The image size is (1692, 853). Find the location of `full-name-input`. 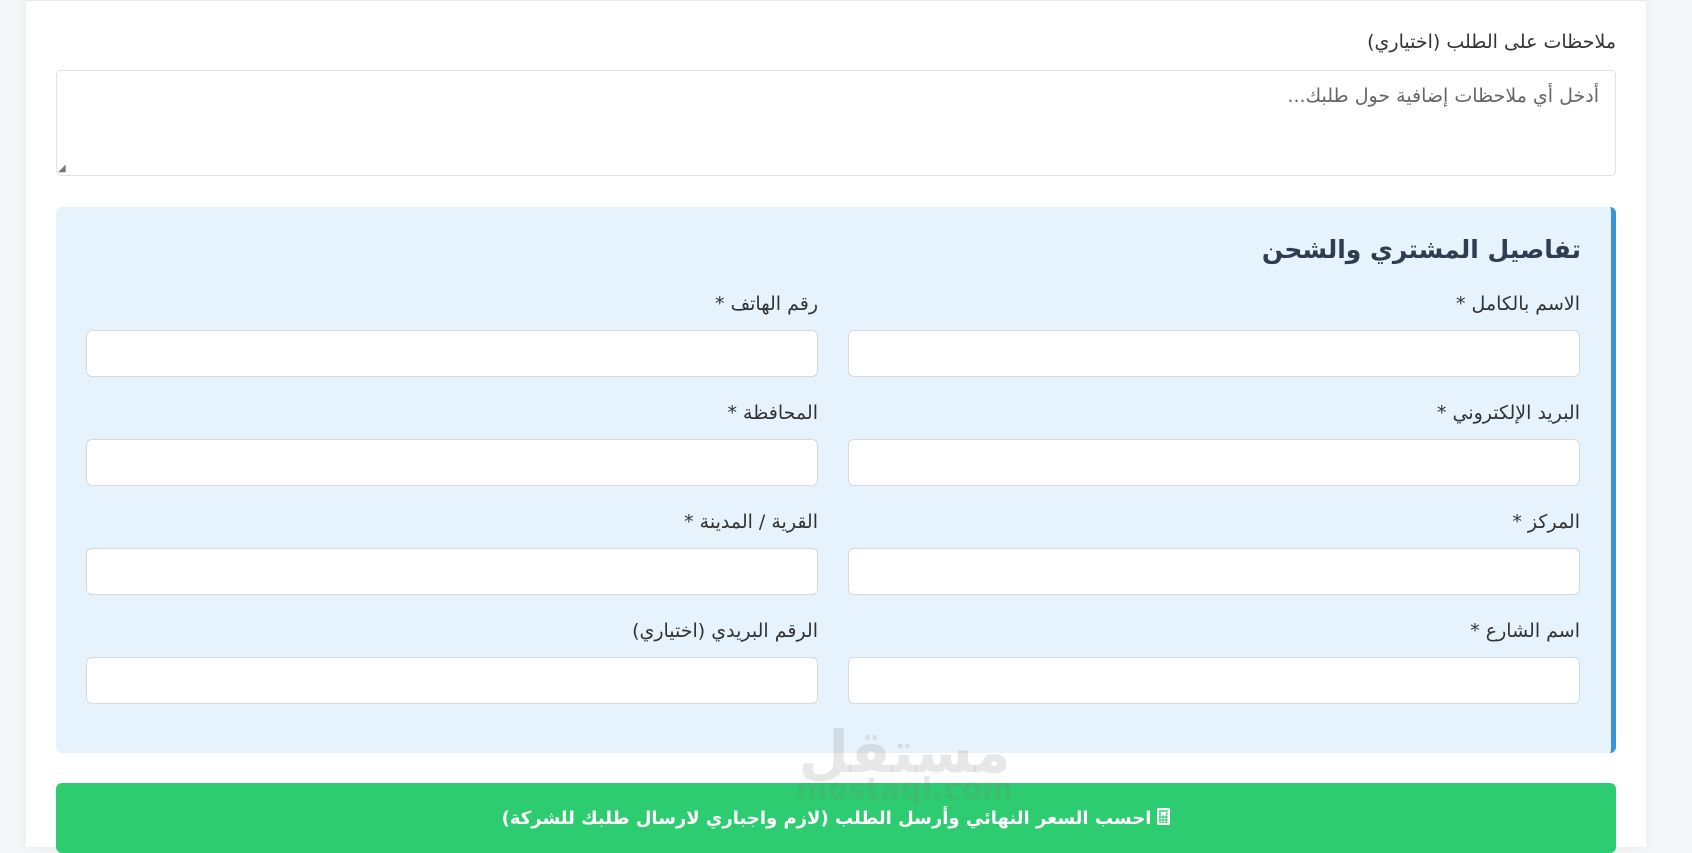

full-name-input is located at coordinates (1214, 353).